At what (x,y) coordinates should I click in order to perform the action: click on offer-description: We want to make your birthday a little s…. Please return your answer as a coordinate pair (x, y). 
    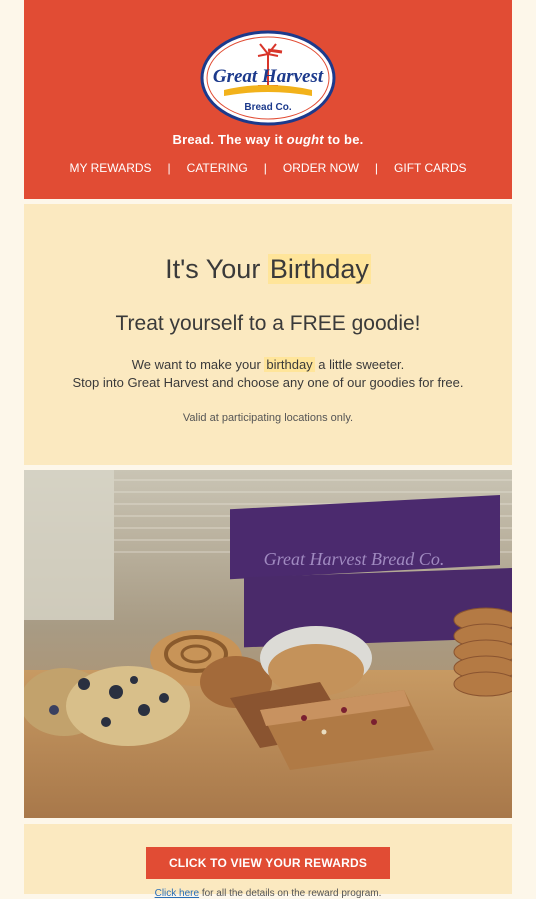
    Looking at the image, I should click on (268, 373).